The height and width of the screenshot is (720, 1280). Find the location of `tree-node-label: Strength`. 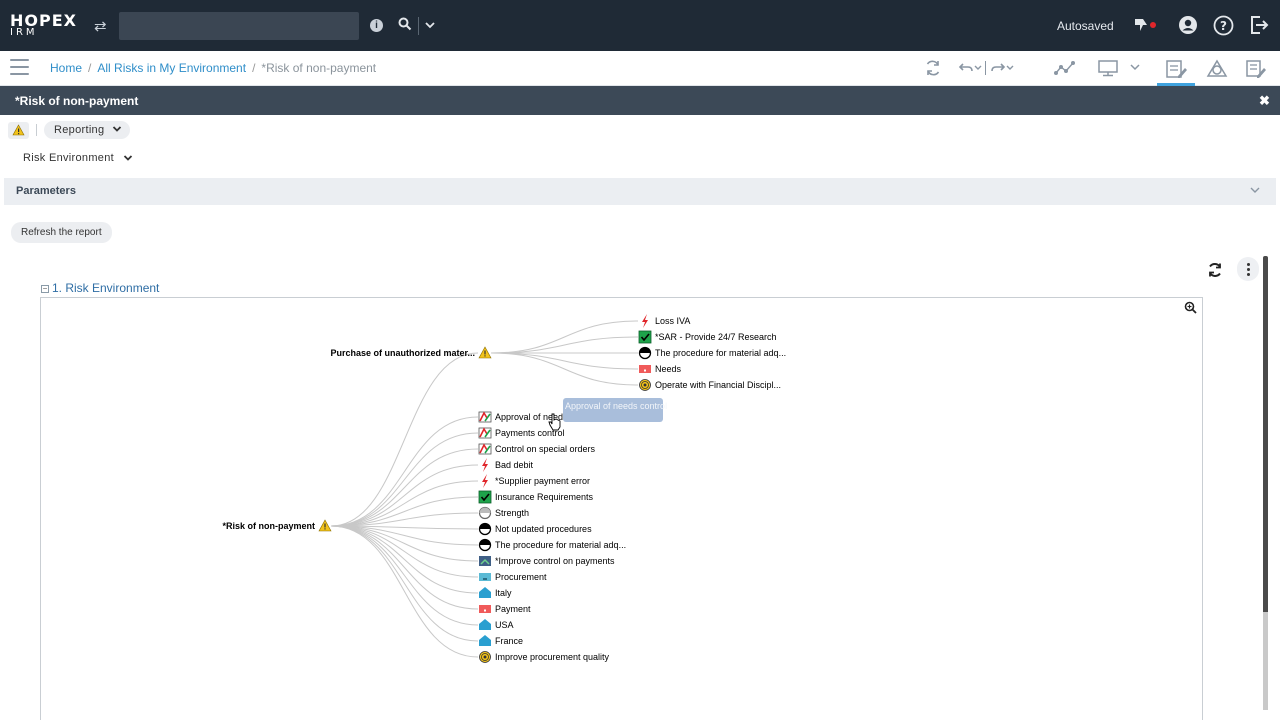

tree-node-label: Strength is located at coordinates (512, 513).